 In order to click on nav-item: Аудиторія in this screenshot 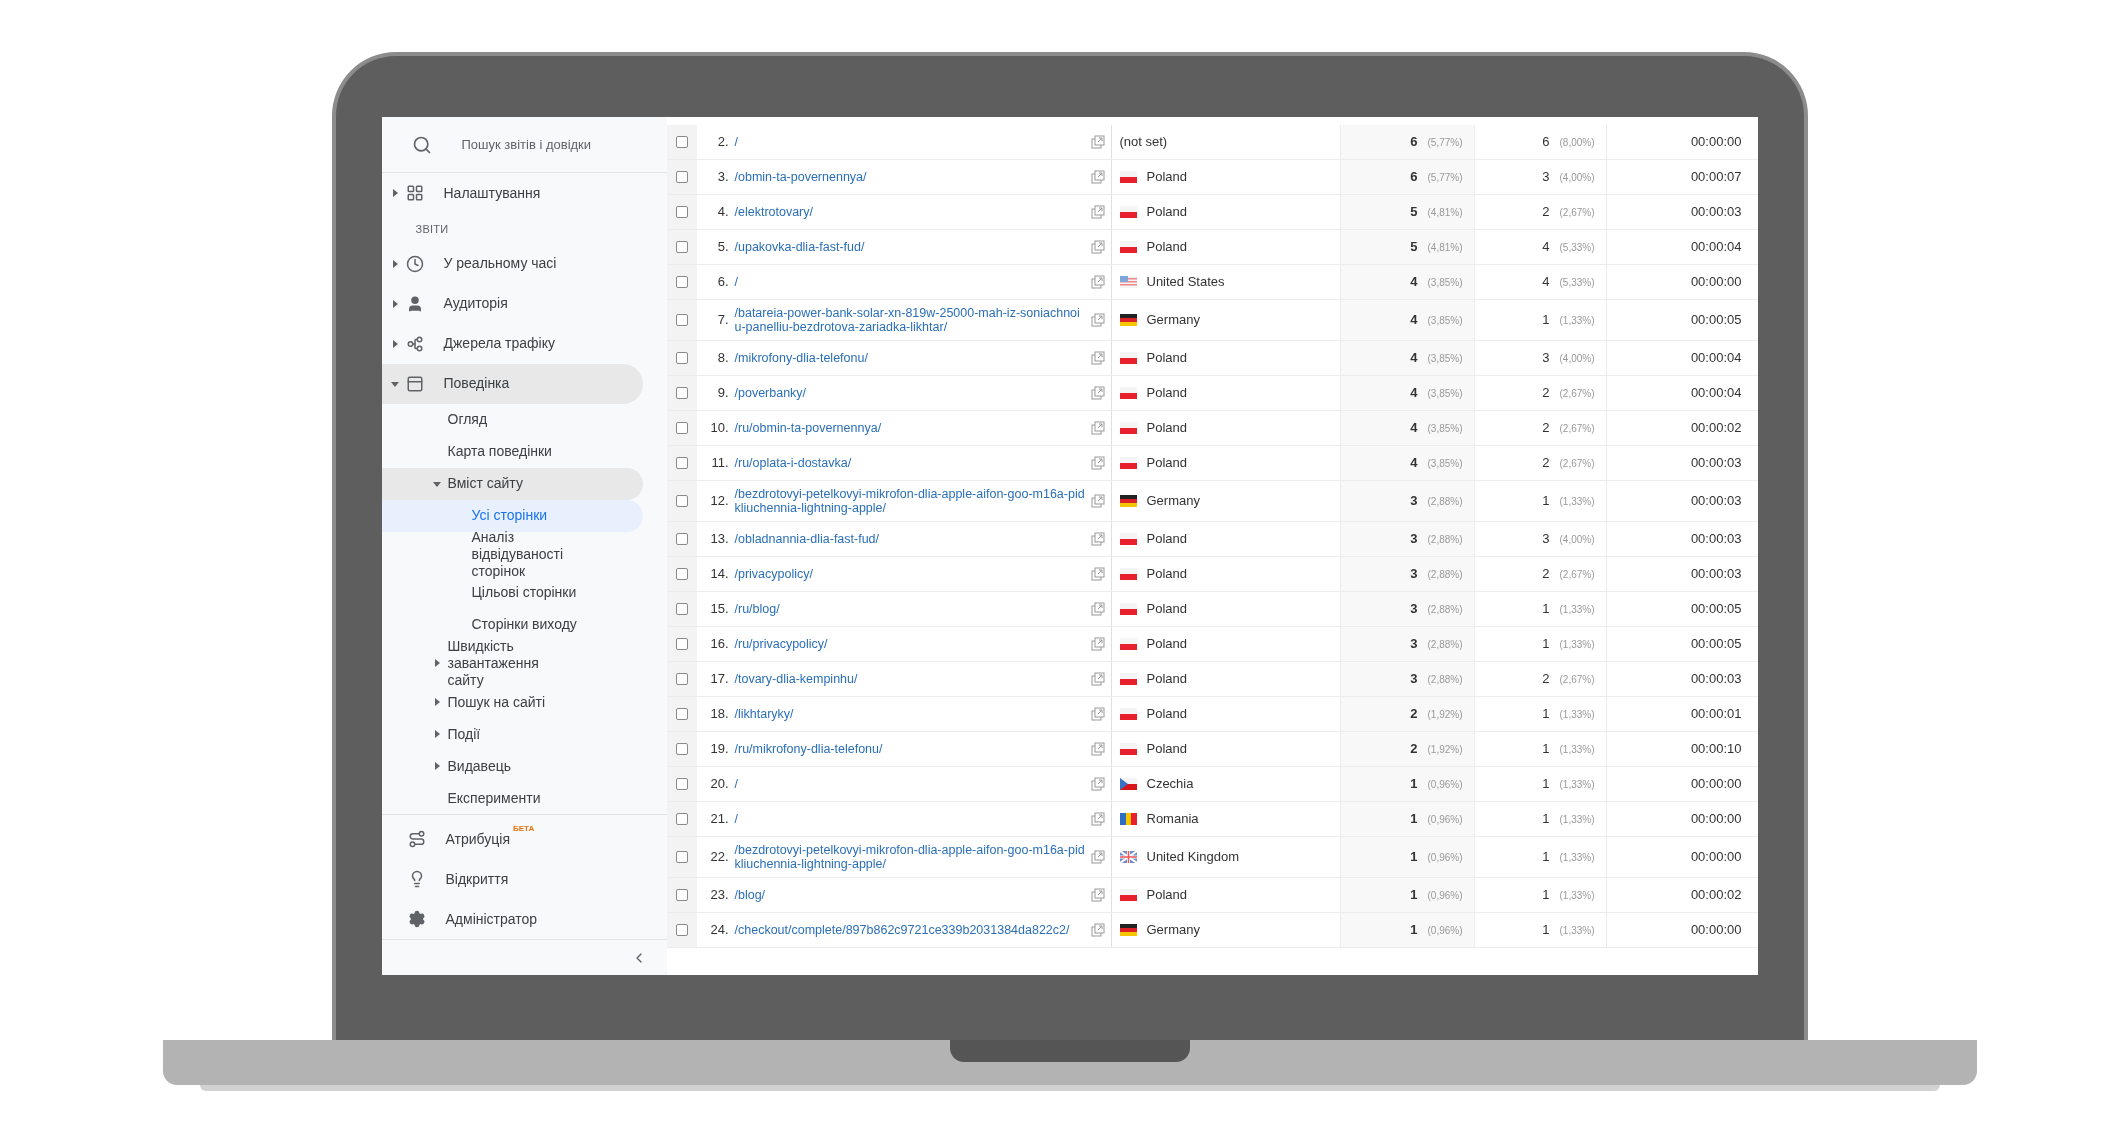, I will do `click(512, 303)`.